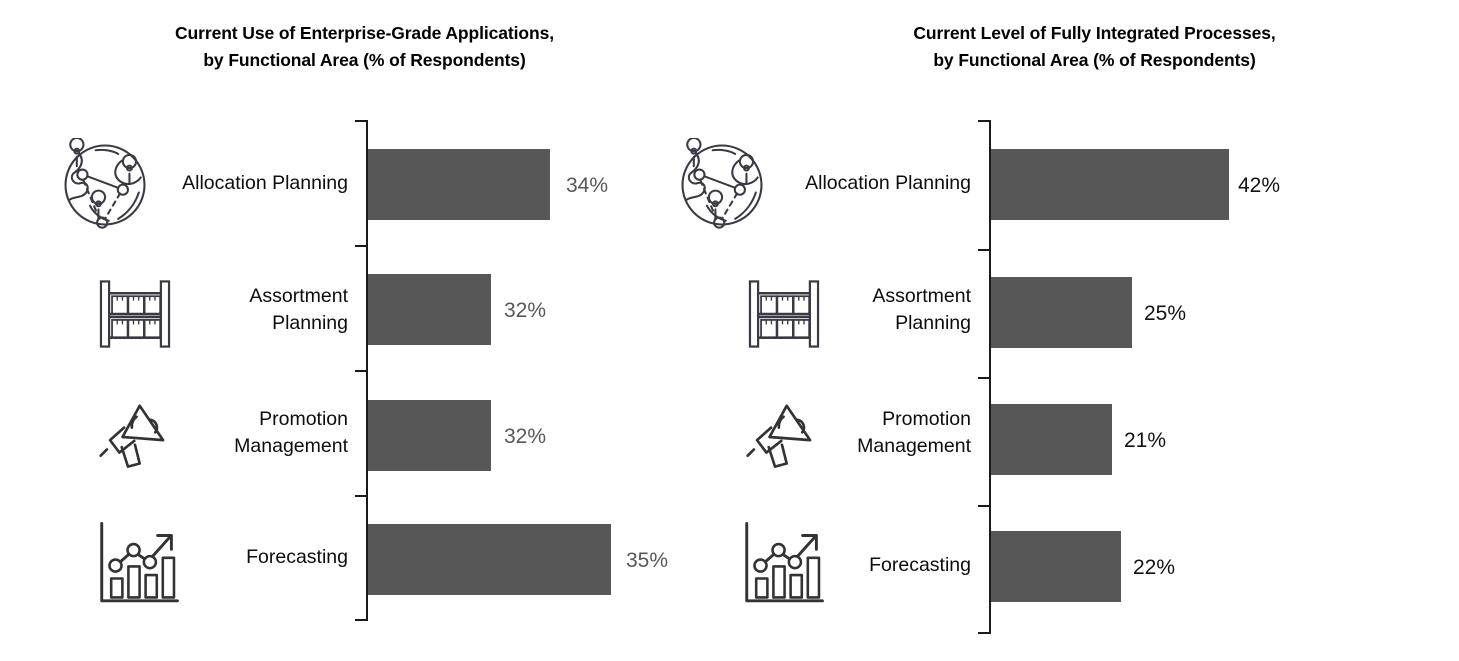 This screenshot has width=1459, height=661. Describe the element at coordinates (360, 246) in the screenshot. I see `y-axis-tick-1-left` at that location.